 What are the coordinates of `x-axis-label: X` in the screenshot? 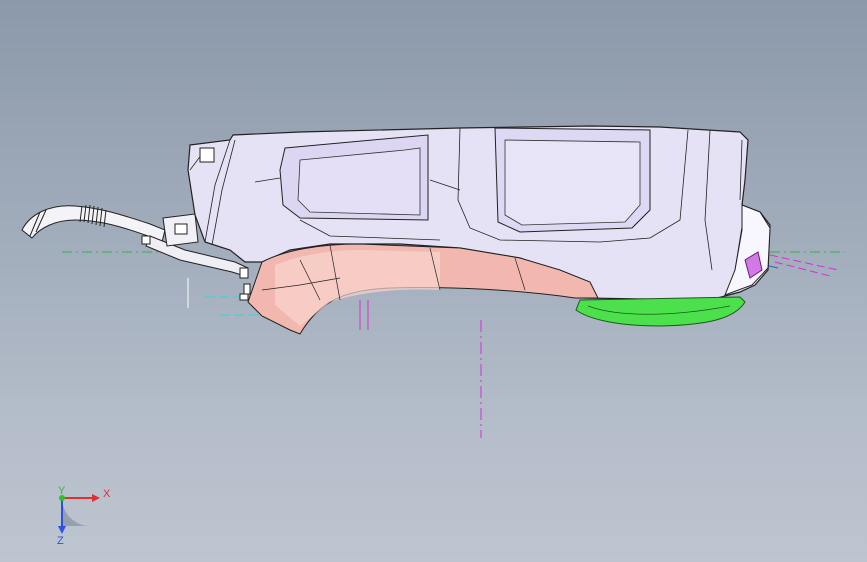 It's located at (107, 494).